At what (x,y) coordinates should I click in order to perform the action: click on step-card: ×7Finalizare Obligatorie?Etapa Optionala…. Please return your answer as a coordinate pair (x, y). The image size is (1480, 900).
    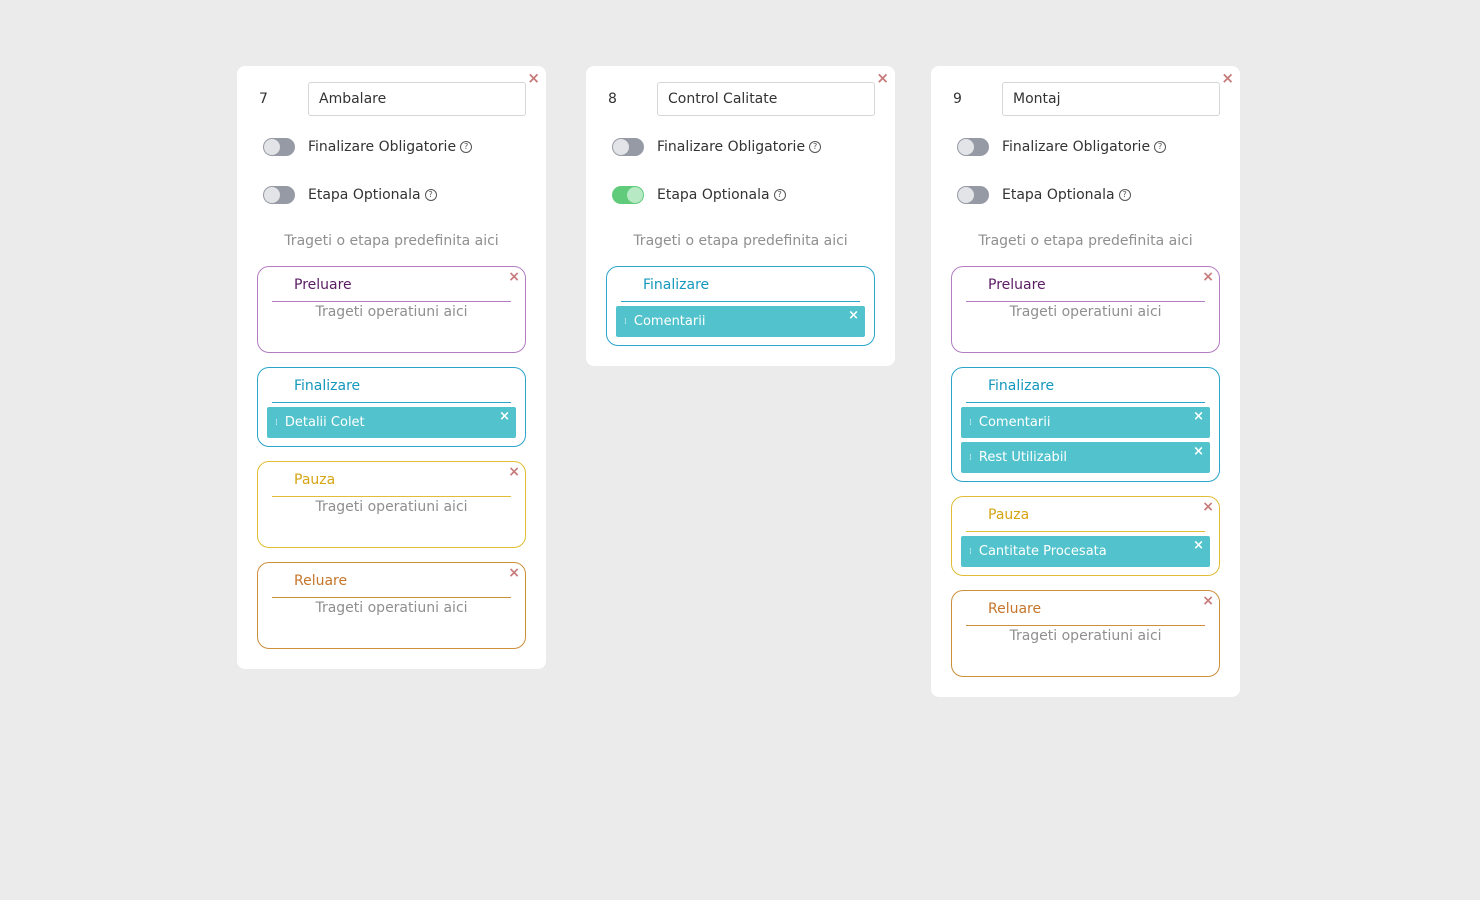
    Looking at the image, I should click on (391, 367).